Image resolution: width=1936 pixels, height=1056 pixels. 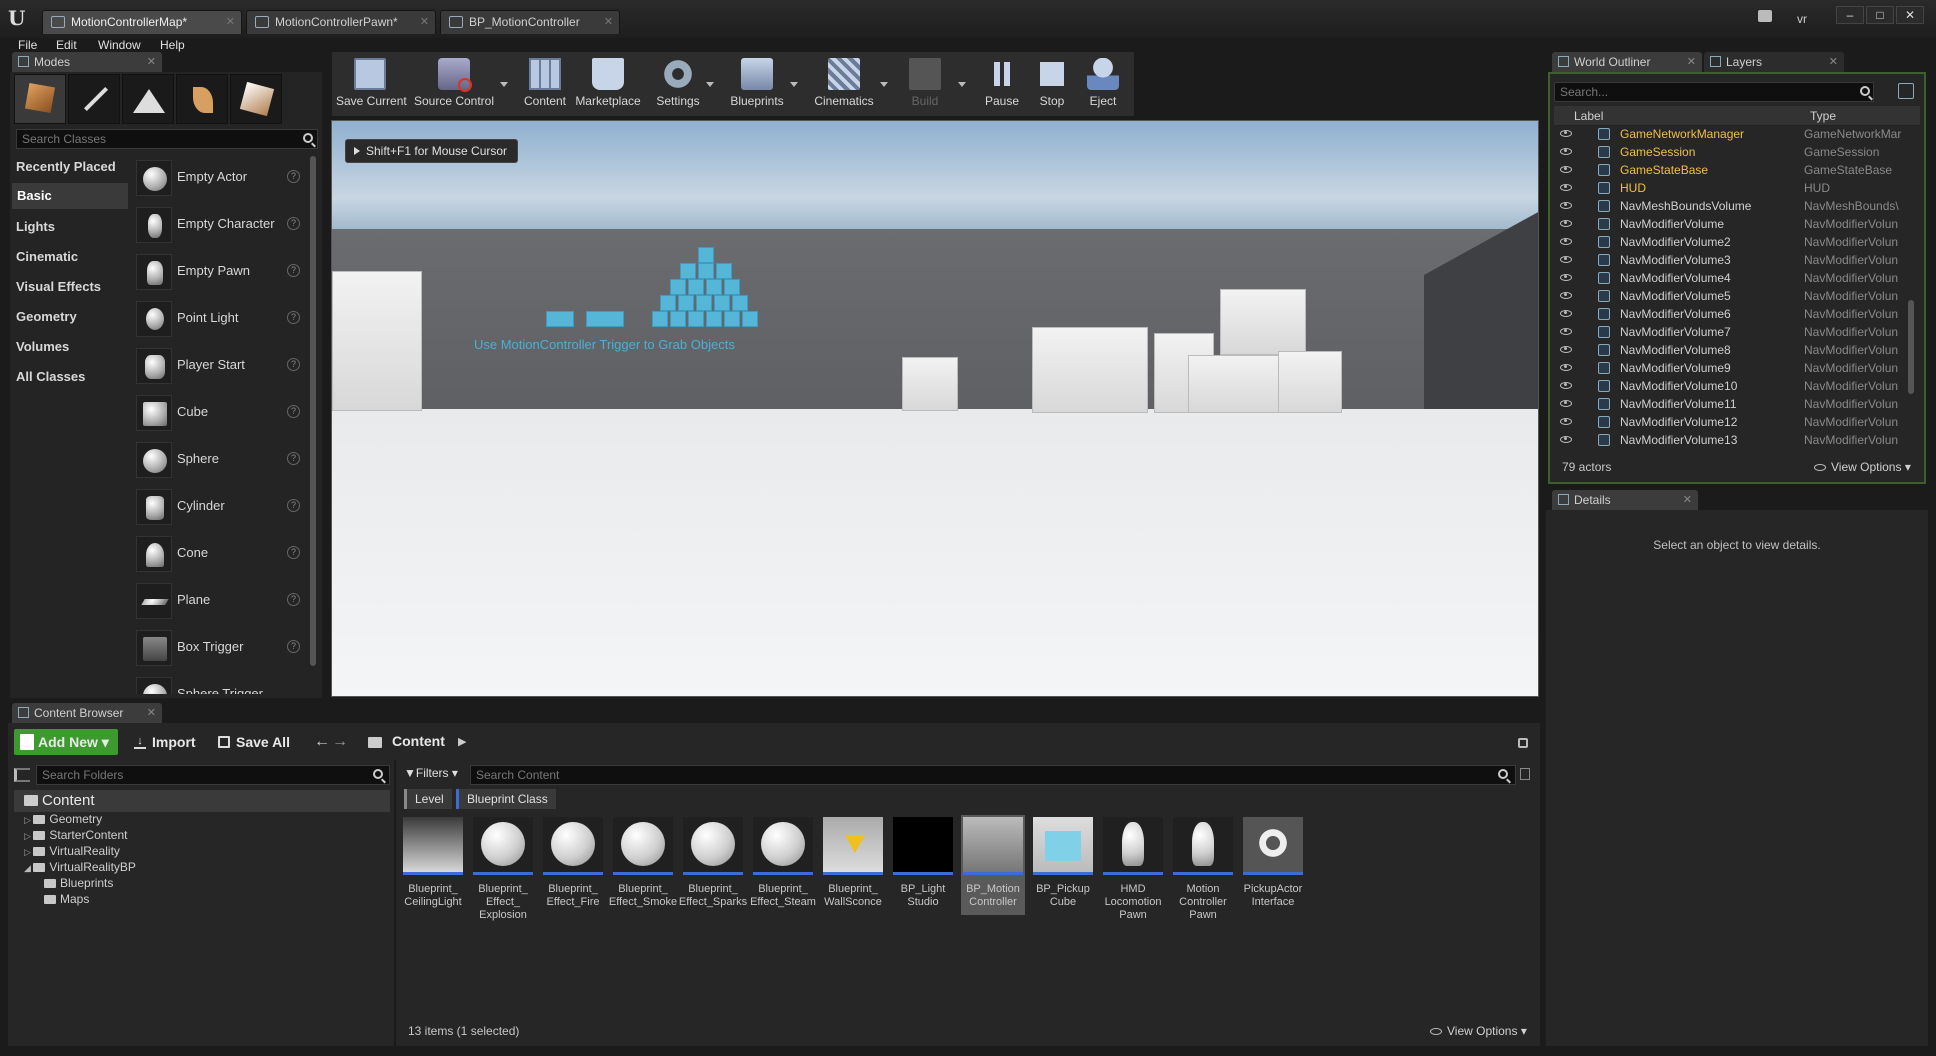 I want to click on view-options-icon, so click(x=1906, y=91).